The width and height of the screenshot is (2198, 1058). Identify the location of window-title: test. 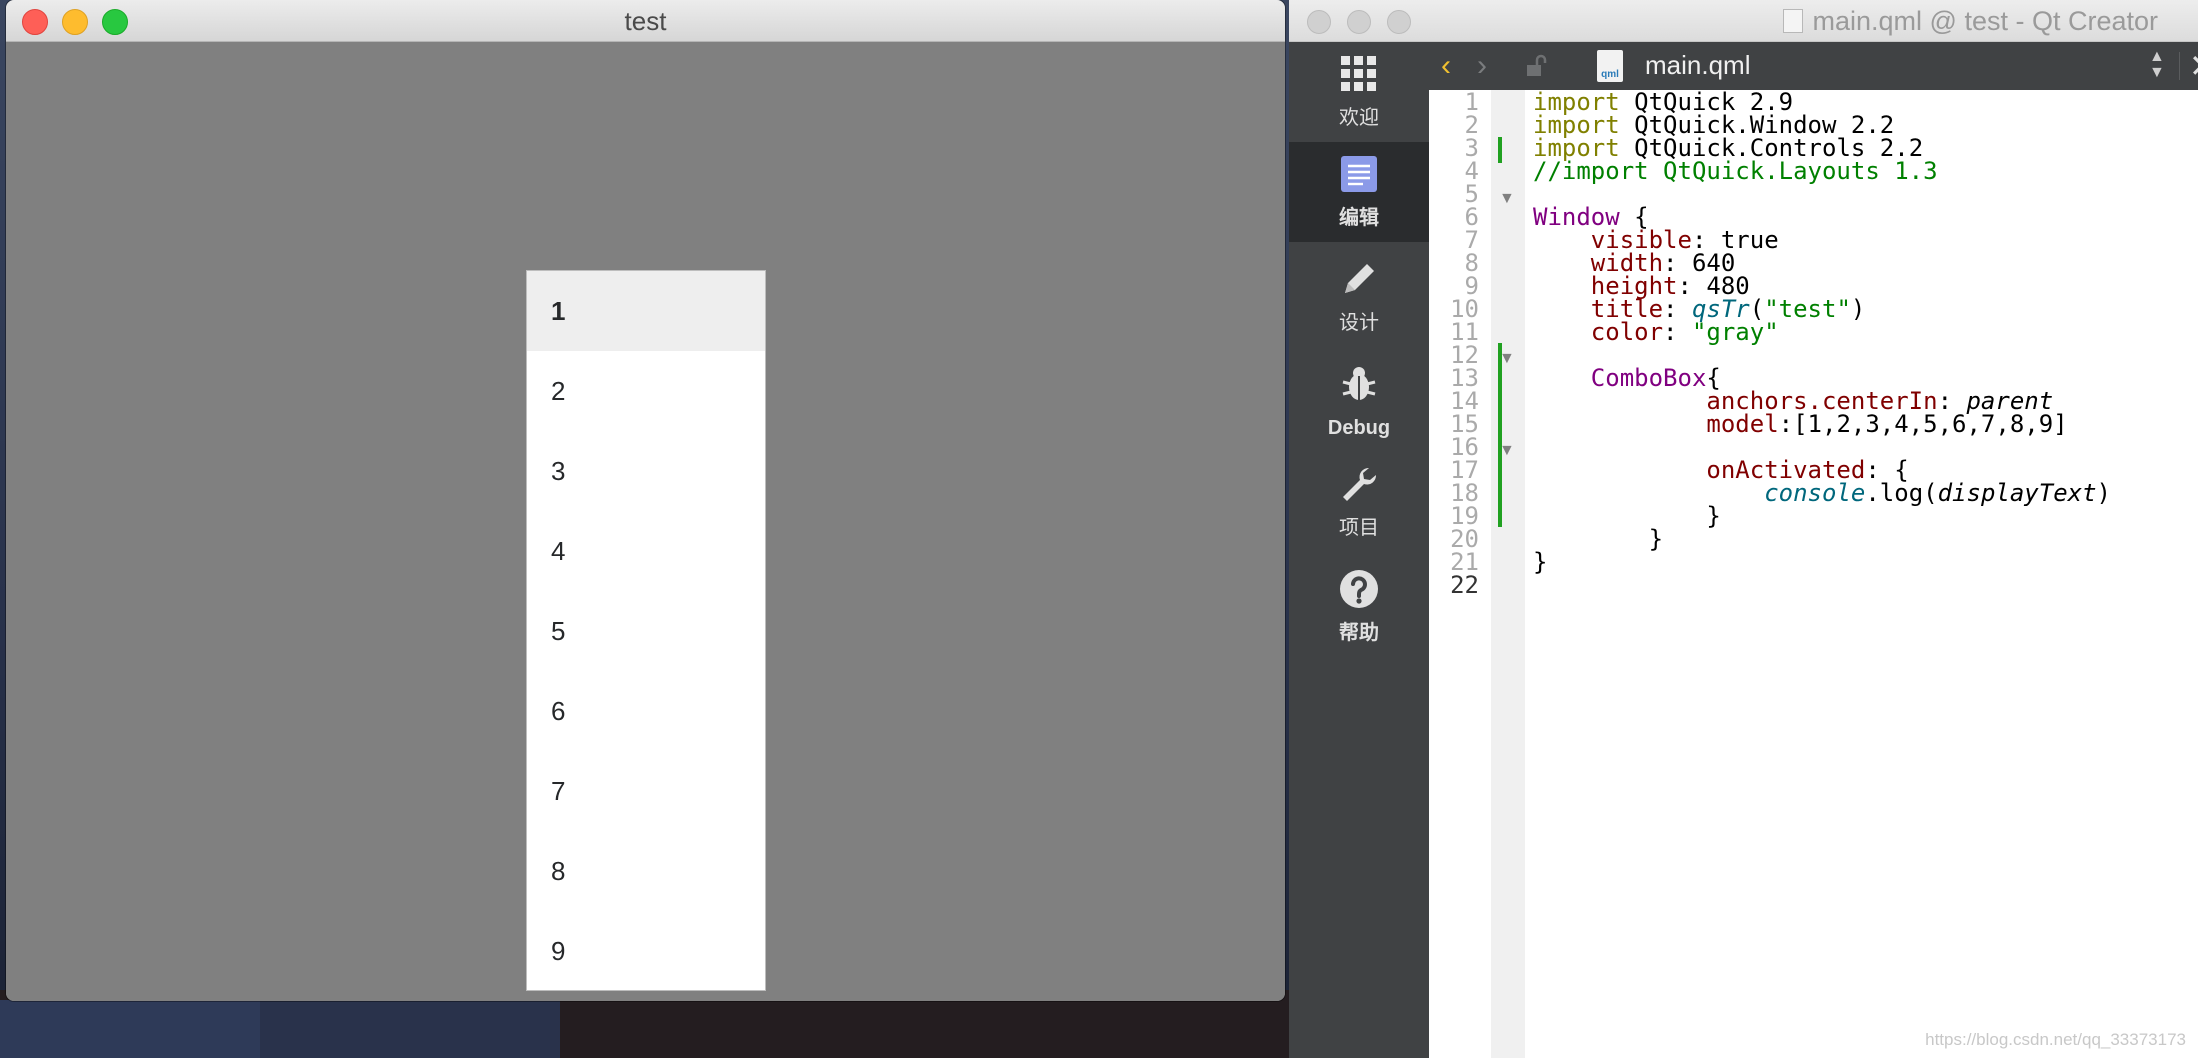
(645, 21).